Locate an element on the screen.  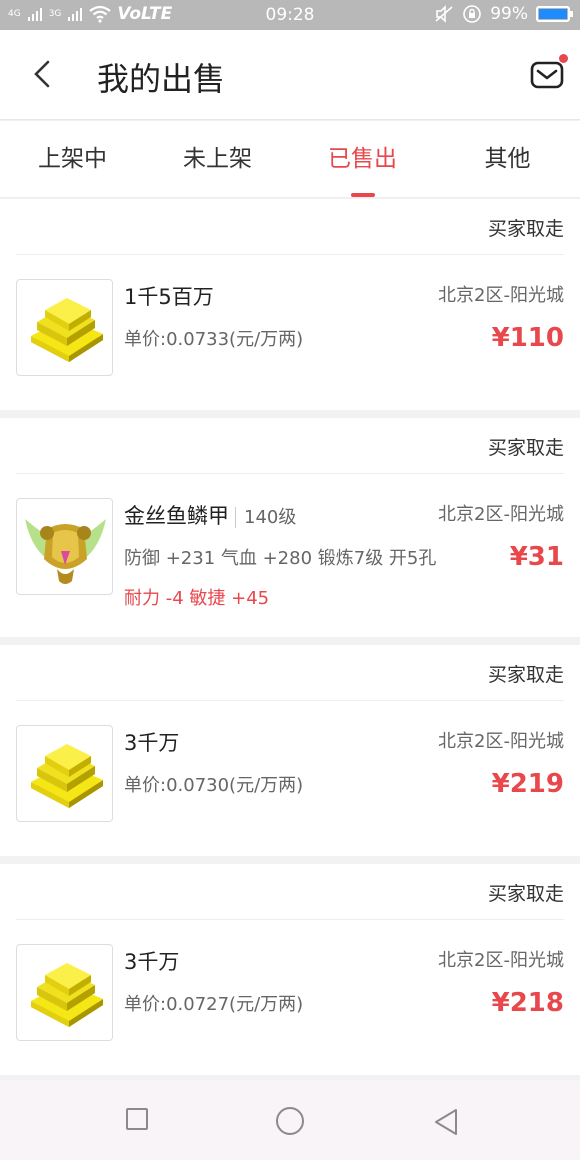
tab-unlisted: 未上架 is located at coordinates (217, 159).